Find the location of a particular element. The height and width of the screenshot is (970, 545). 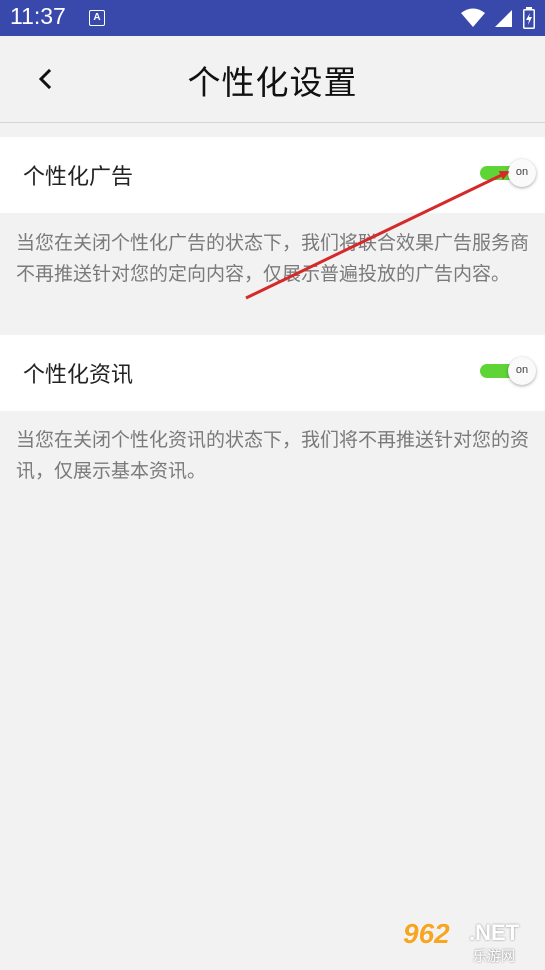

watermark-name: 乐游网 is located at coordinates (494, 957).